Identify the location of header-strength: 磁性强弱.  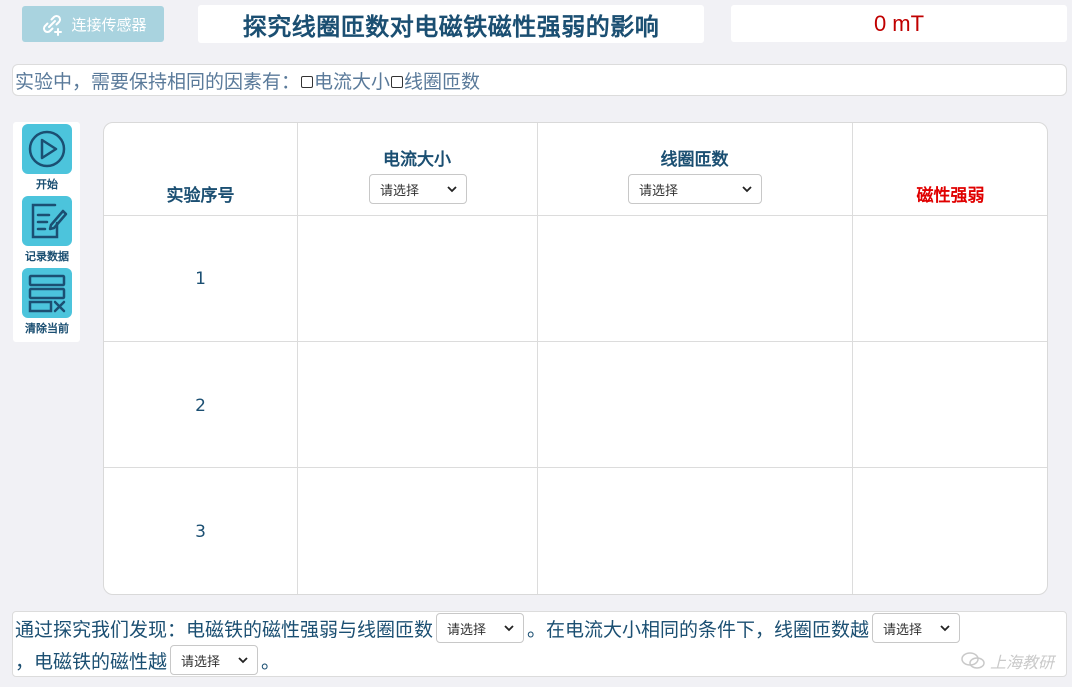
(950, 196).